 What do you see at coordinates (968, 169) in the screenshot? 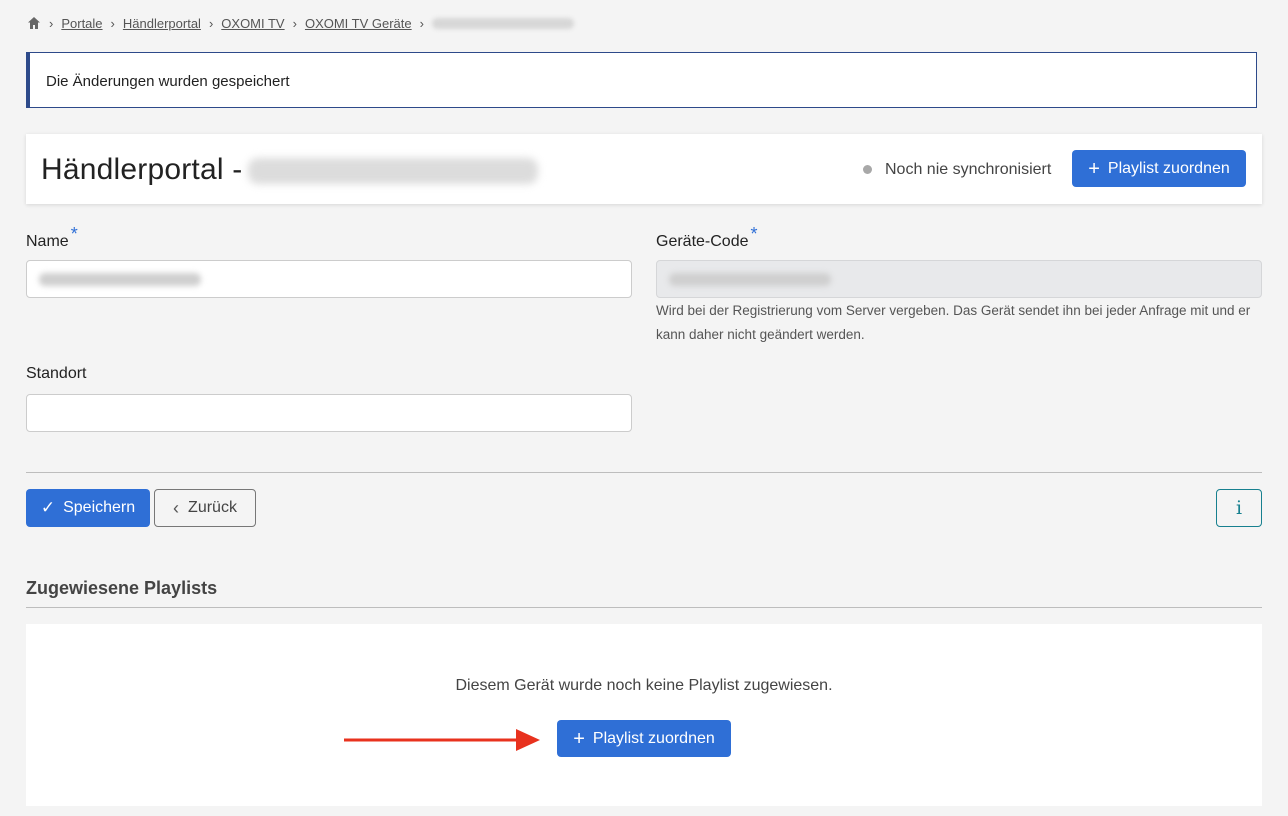
I see `sync-status-text: Noch nie synchronisiert` at bounding box center [968, 169].